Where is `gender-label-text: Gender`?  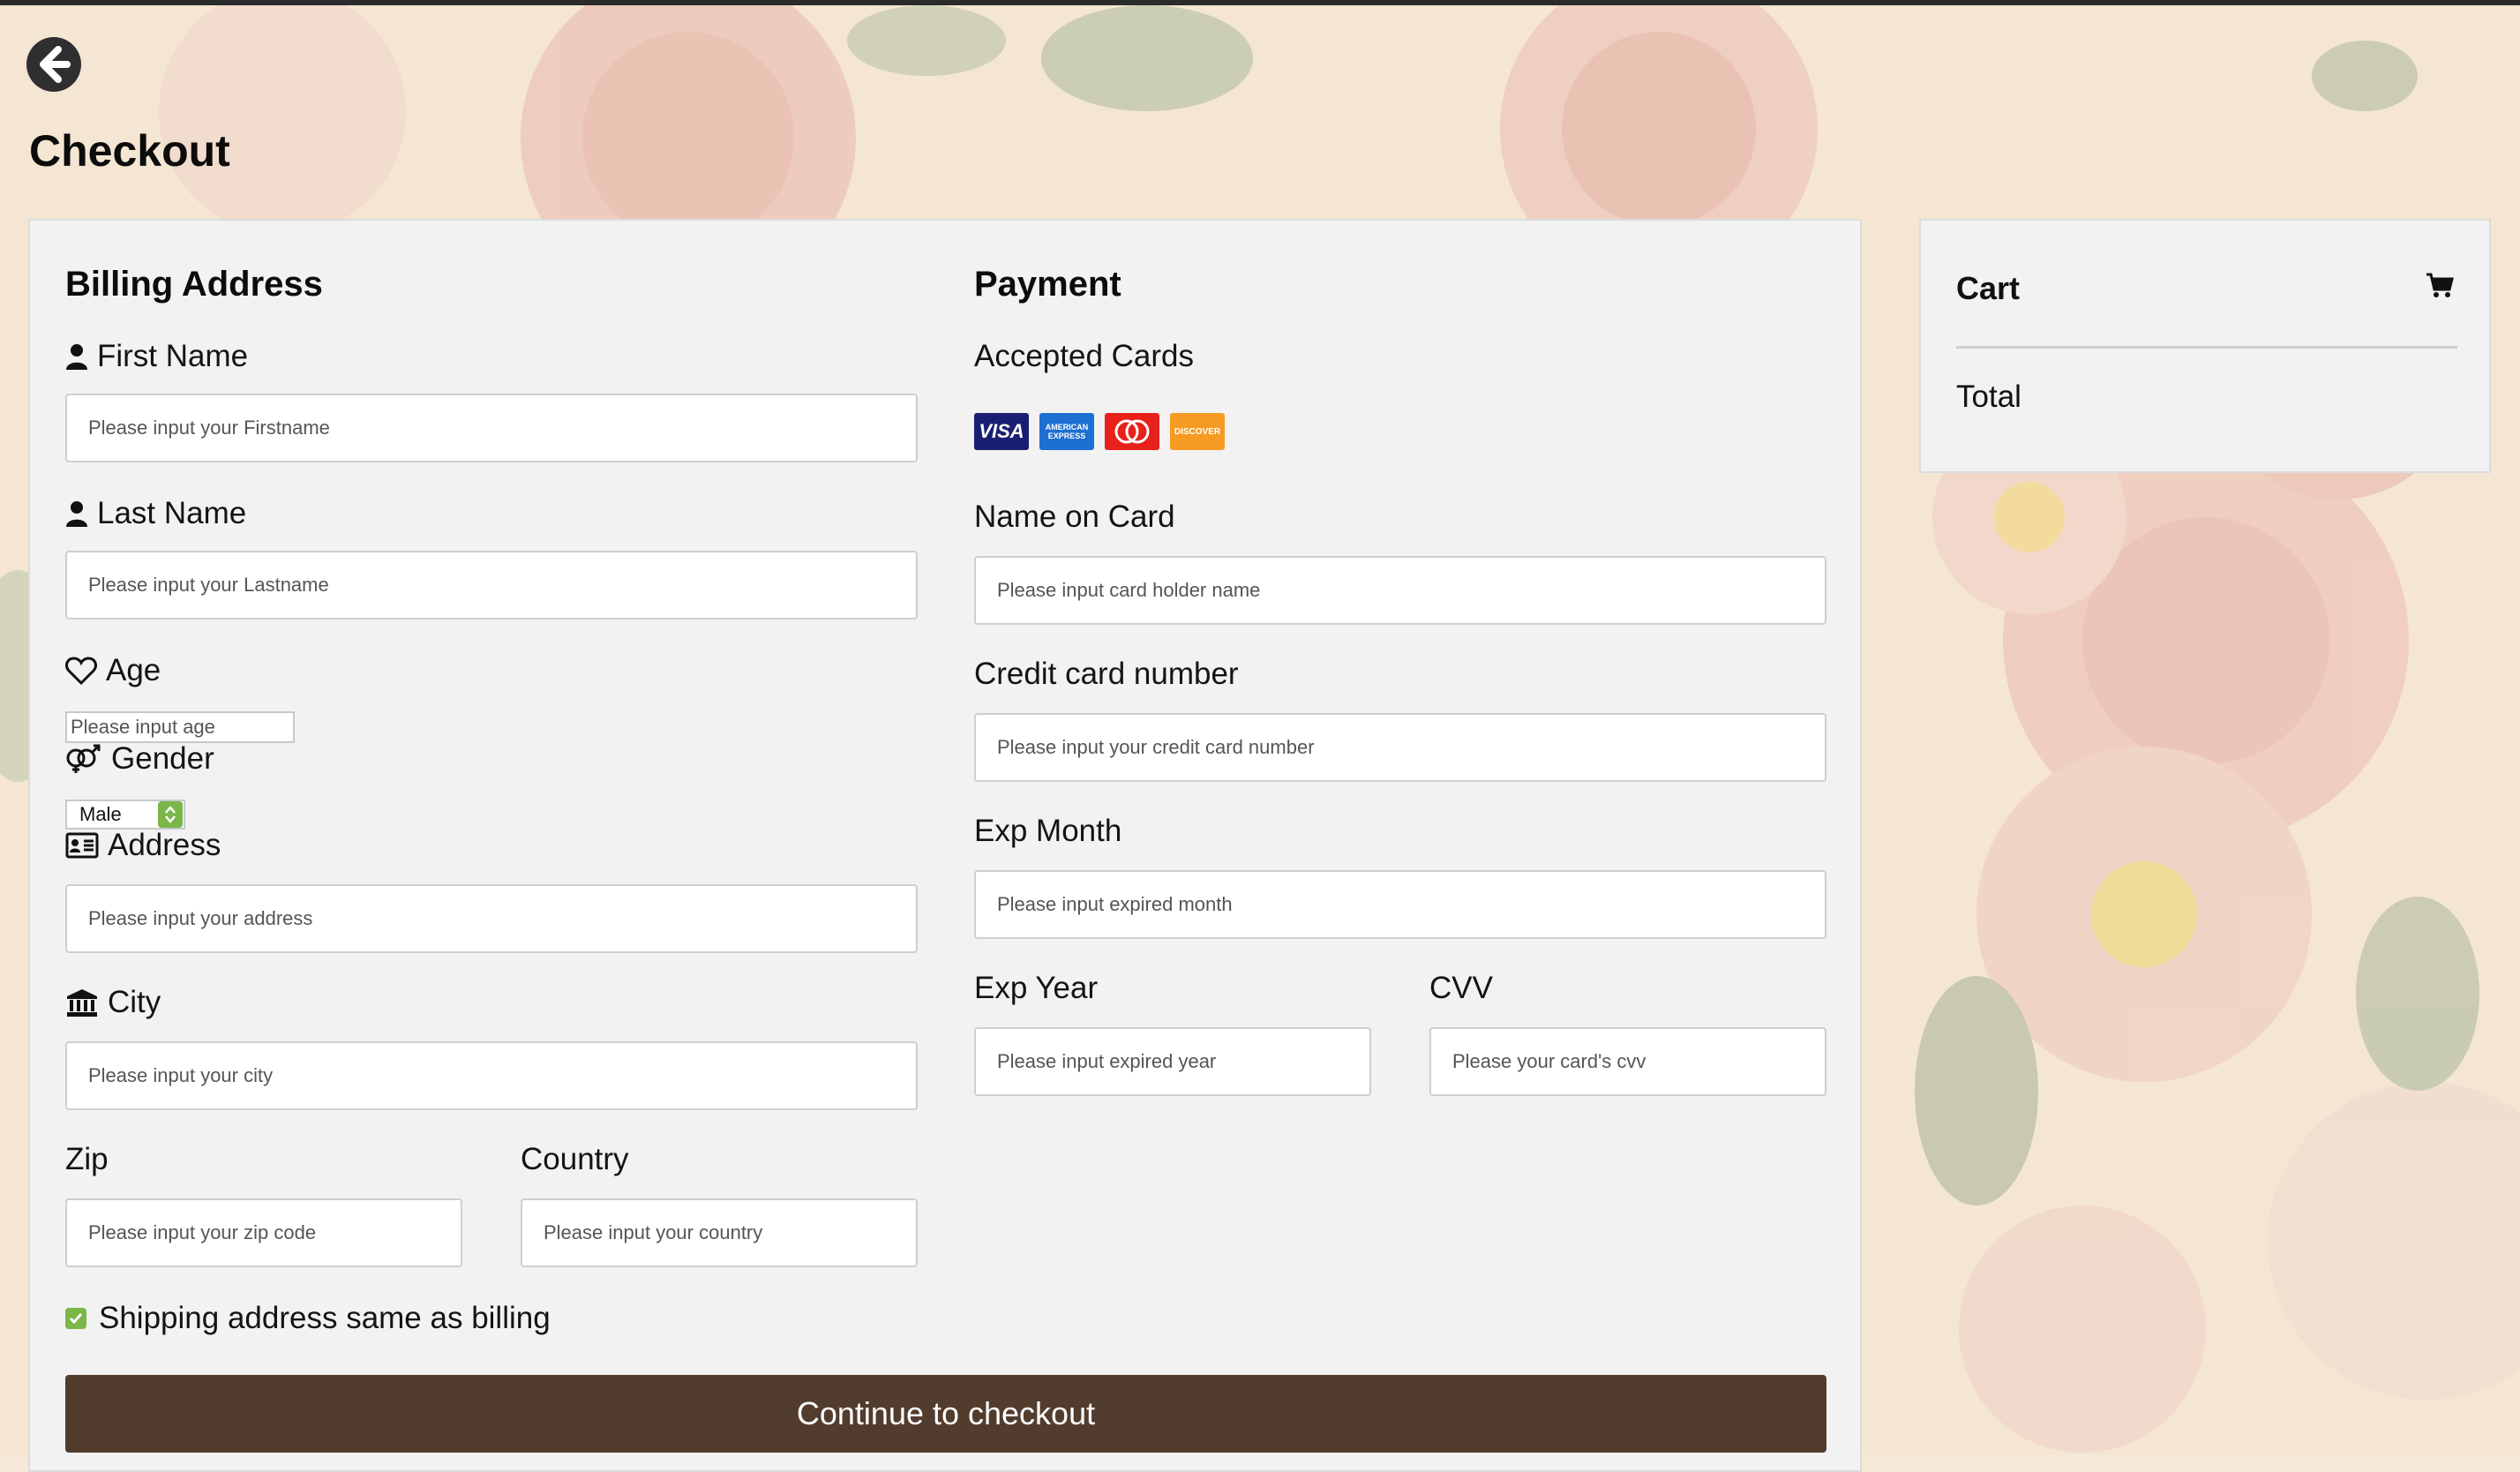 gender-label-text: Gender is located at coordinates (162, 758).